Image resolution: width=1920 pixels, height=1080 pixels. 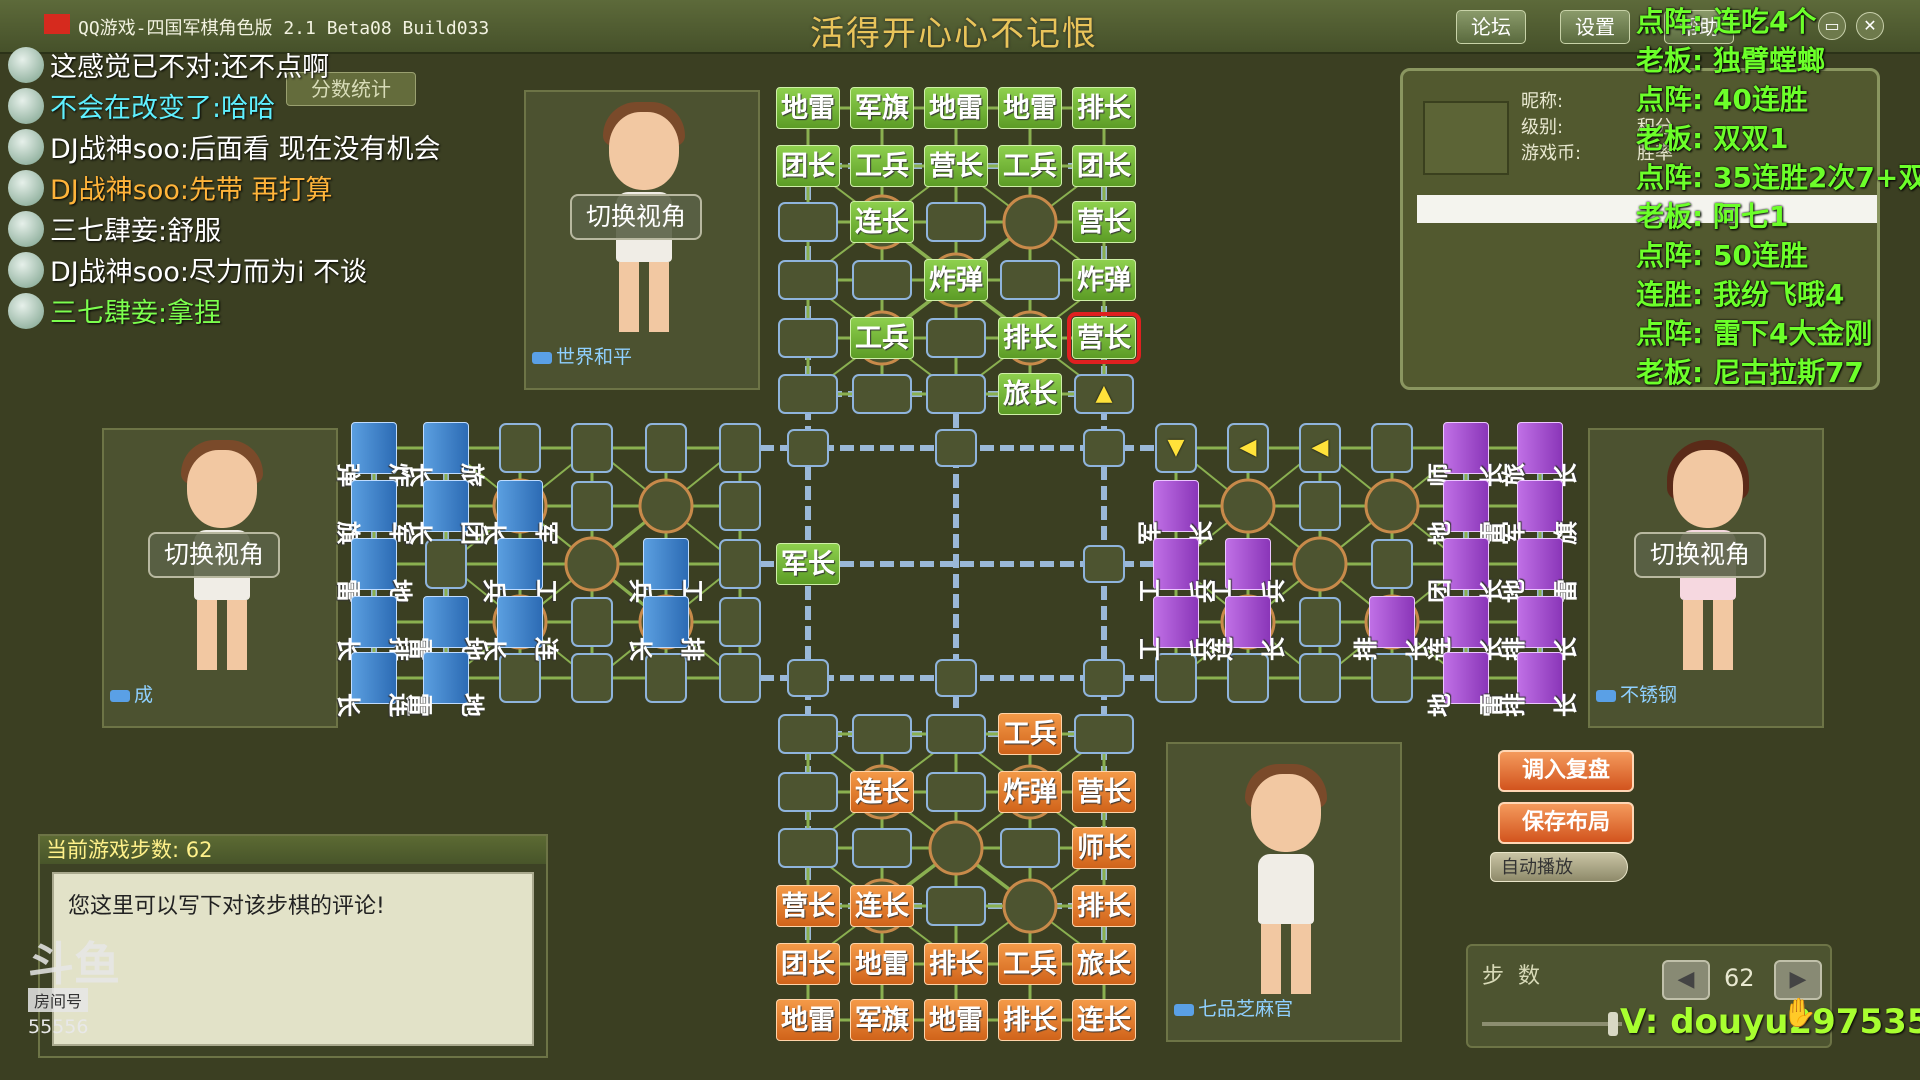 I want to click on autoplay-button: 自动播放, so click(x=1559, y=867).